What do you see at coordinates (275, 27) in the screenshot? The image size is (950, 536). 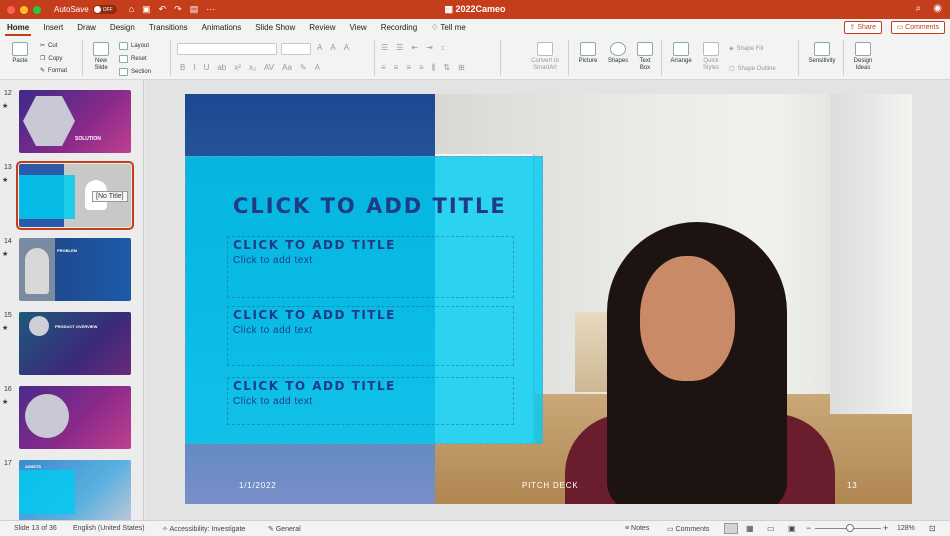 I see `tab-slide-show: Slide Show` at bounding box center [275, 27].